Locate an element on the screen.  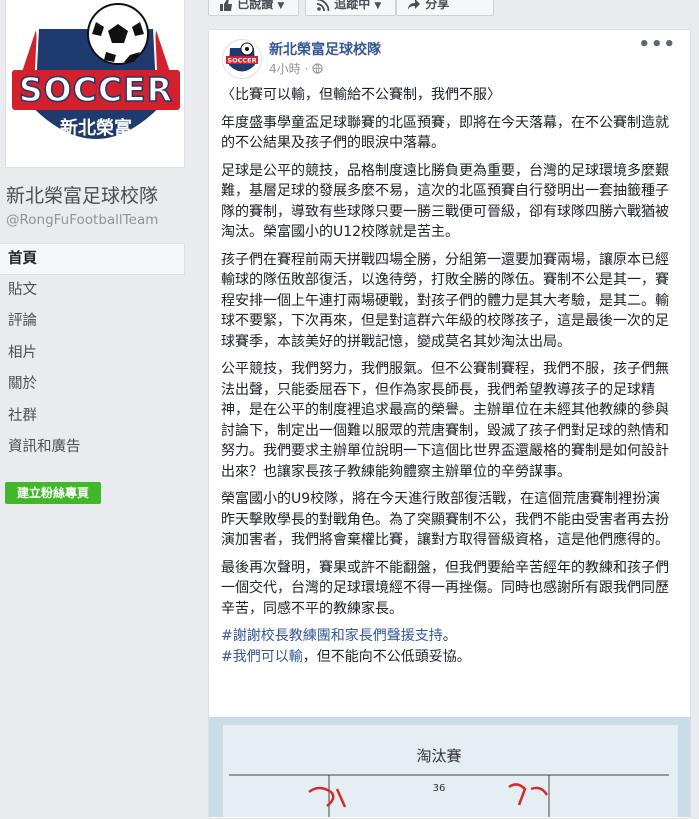
hashtag-link: #我們可以輸 is located at coordinates (262, 657).